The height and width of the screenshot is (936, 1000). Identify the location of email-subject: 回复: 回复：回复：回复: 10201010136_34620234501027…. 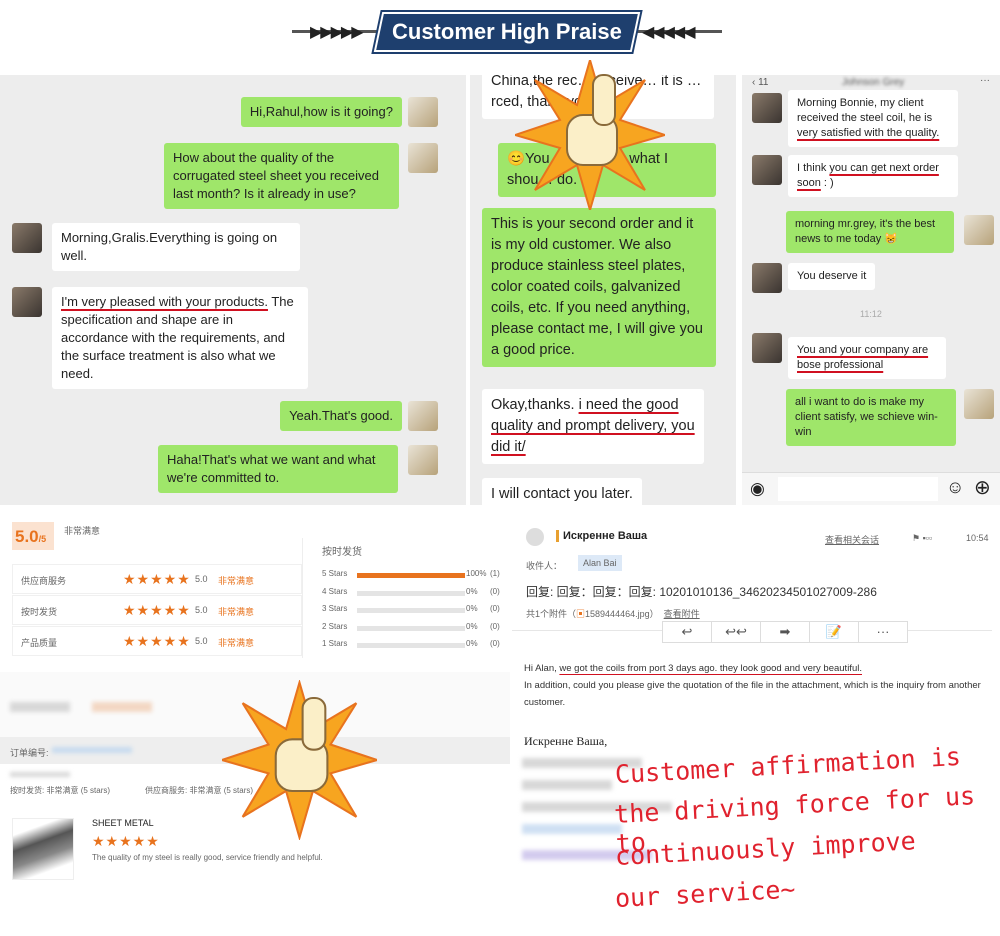
(701, 592).